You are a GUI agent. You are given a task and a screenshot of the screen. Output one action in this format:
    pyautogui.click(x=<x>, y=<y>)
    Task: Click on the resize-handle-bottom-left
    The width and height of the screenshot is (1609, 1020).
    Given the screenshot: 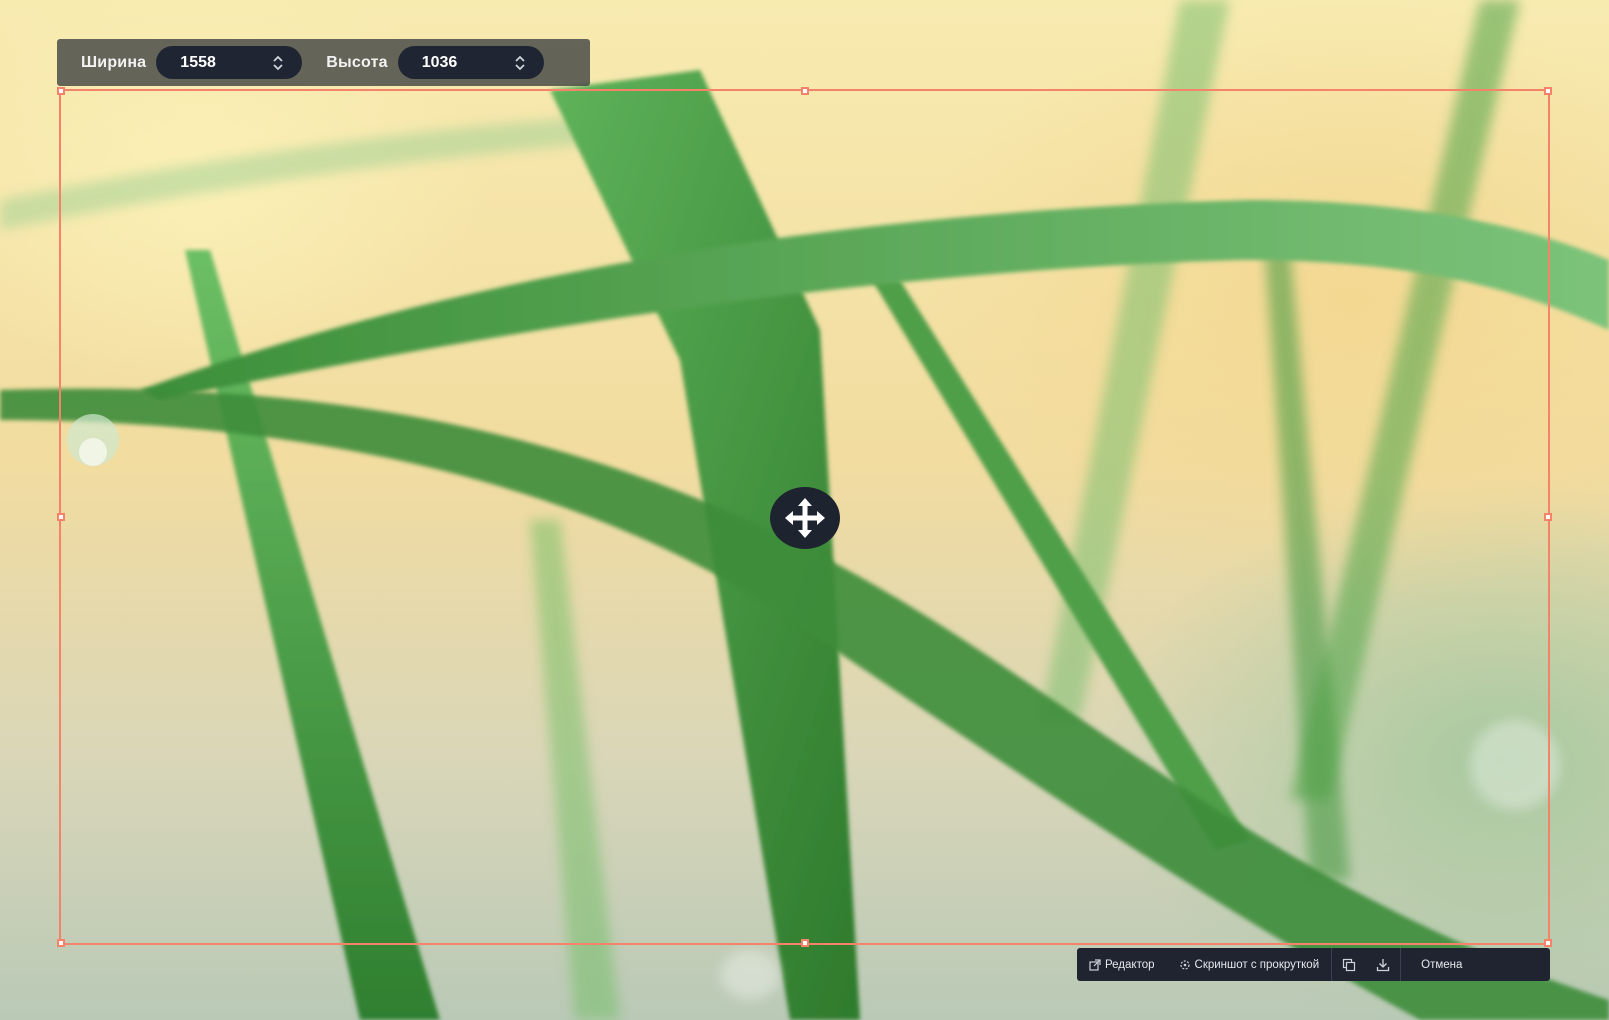 What is the action you would take?
    pyautogui.click(x=61, y=943)
    